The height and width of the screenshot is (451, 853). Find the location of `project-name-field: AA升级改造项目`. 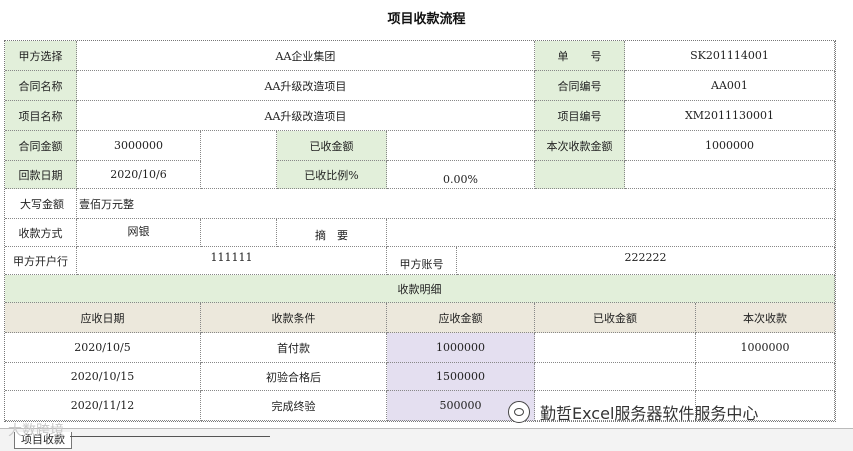

project-name-field: AA升级改造项目 is located at coordinates (306, 116).